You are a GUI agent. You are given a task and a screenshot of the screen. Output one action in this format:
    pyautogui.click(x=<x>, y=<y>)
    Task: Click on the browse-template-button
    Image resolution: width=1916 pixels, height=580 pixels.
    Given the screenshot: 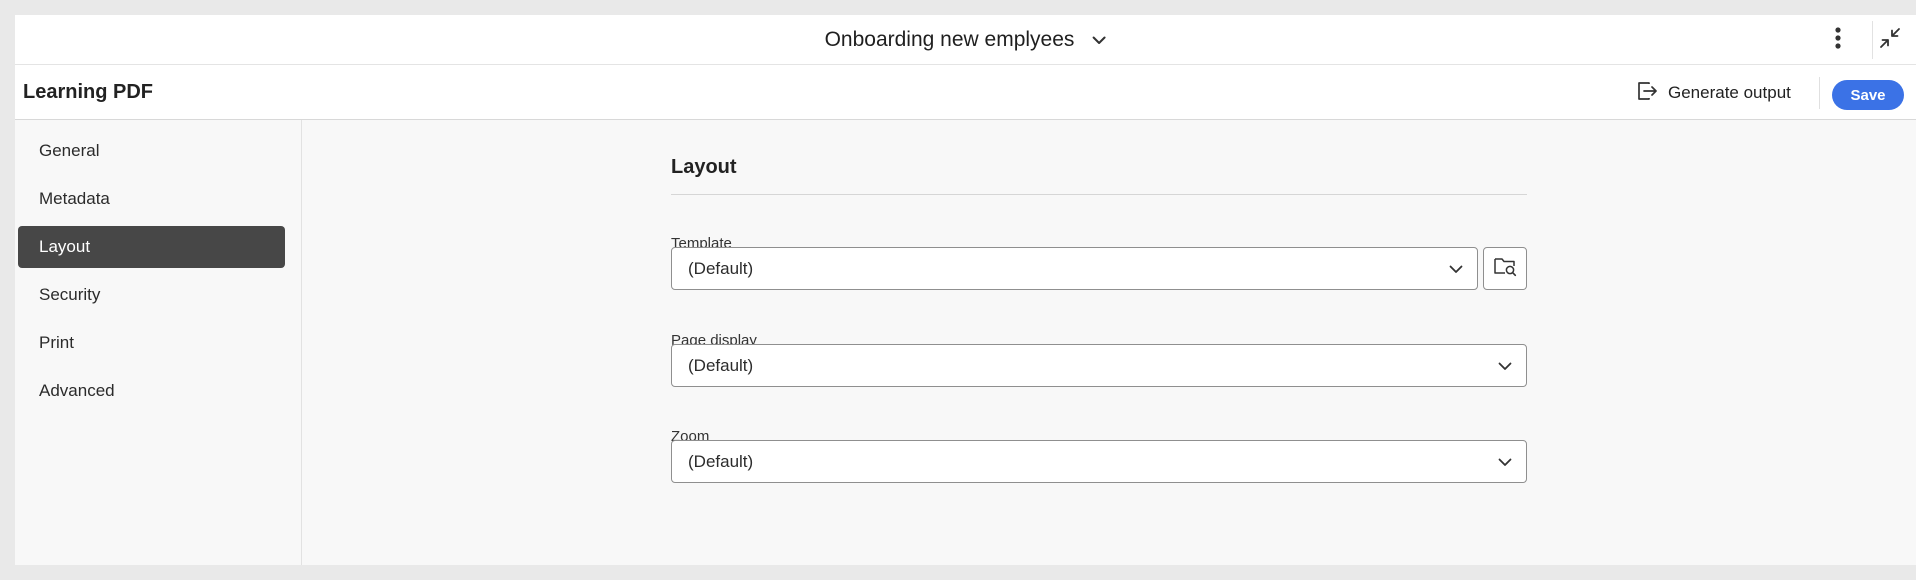 What is the action you would take?
    pyautogui.click(x=1505, y=268)
    